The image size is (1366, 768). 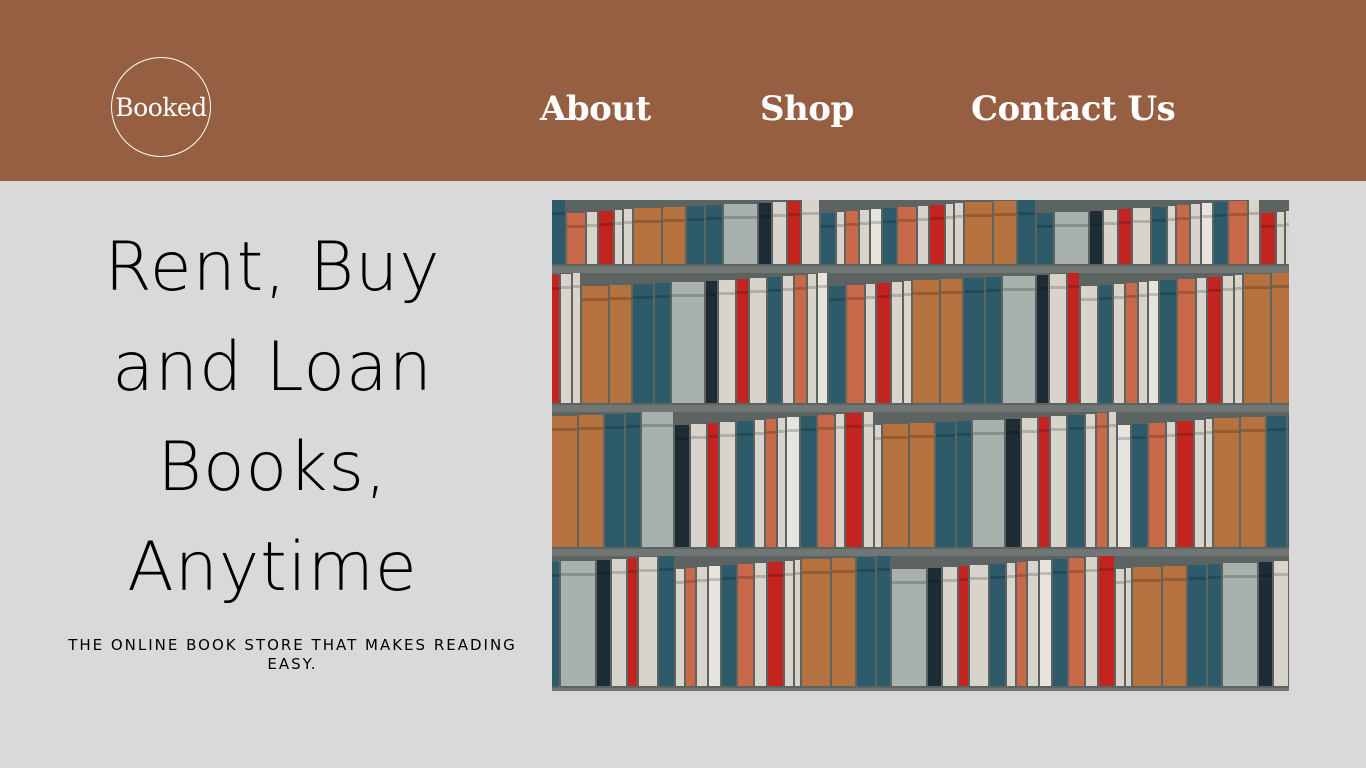 I want to click on logo: Booked, so click(x=161, y=107).